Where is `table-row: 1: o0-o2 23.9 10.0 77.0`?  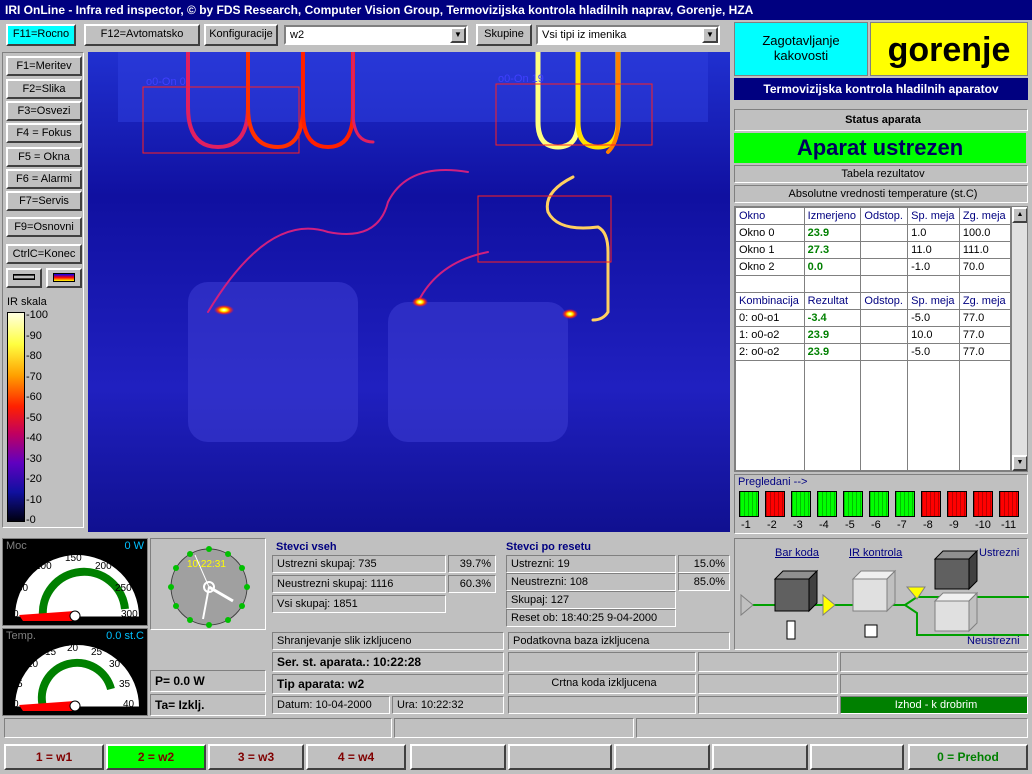
table-row: 1: o0-o2 23.9 10.0 77.0 is located at coordinates (873, 335).